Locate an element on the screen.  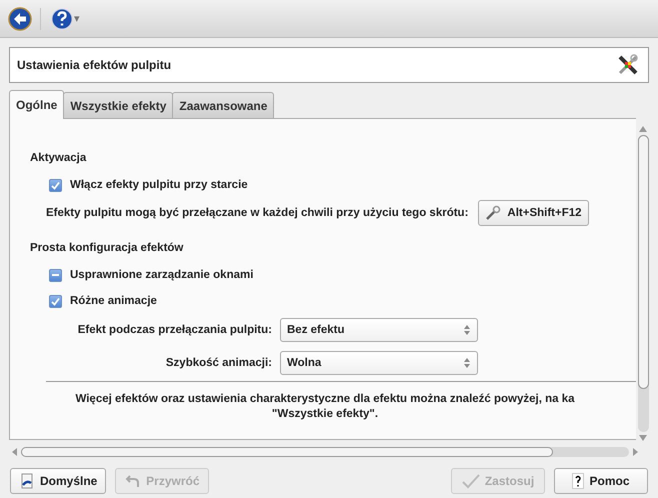
checkbox-label: Różne animacje is located at coordinates (113, 301).